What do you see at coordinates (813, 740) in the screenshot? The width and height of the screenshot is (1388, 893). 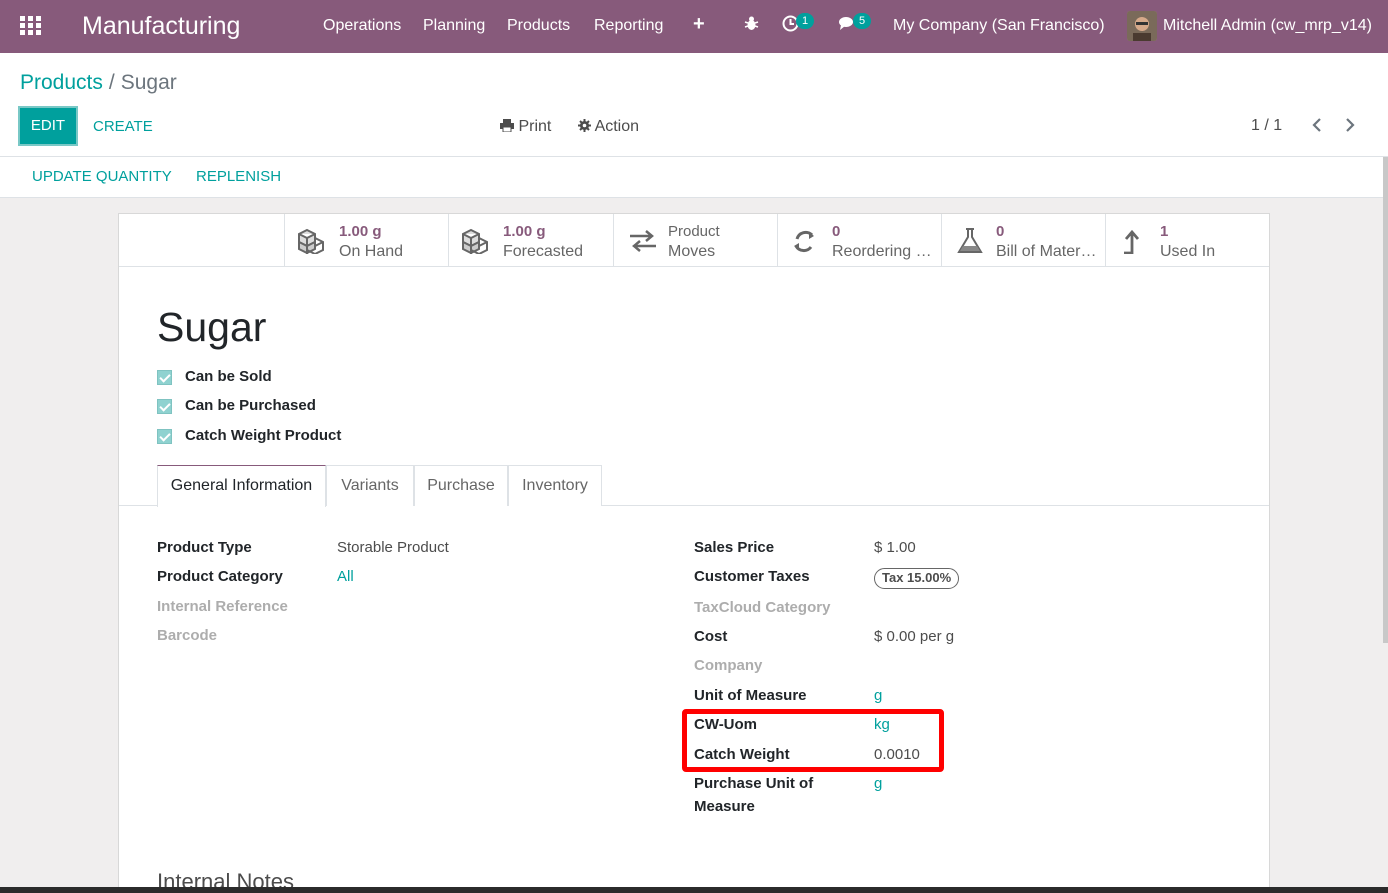 I see `highlight-box` at bounding box center [813, 740].